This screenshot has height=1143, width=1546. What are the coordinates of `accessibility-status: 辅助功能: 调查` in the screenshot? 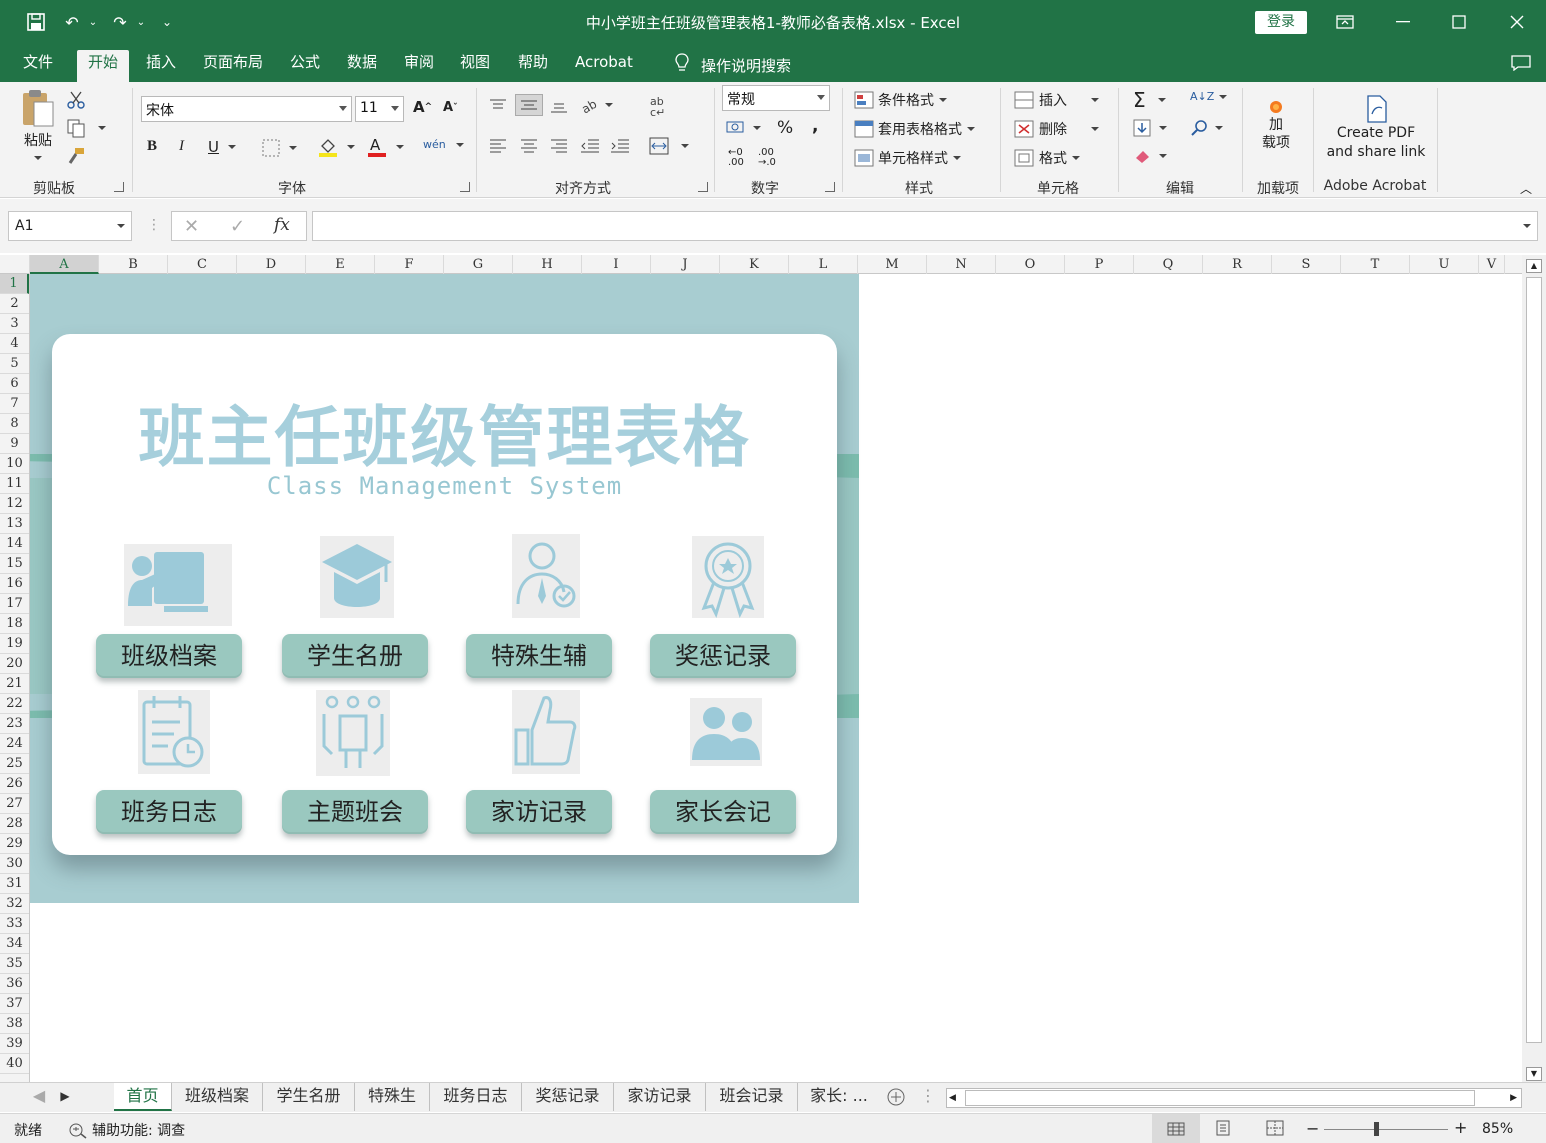 It's located at (126, 1130).